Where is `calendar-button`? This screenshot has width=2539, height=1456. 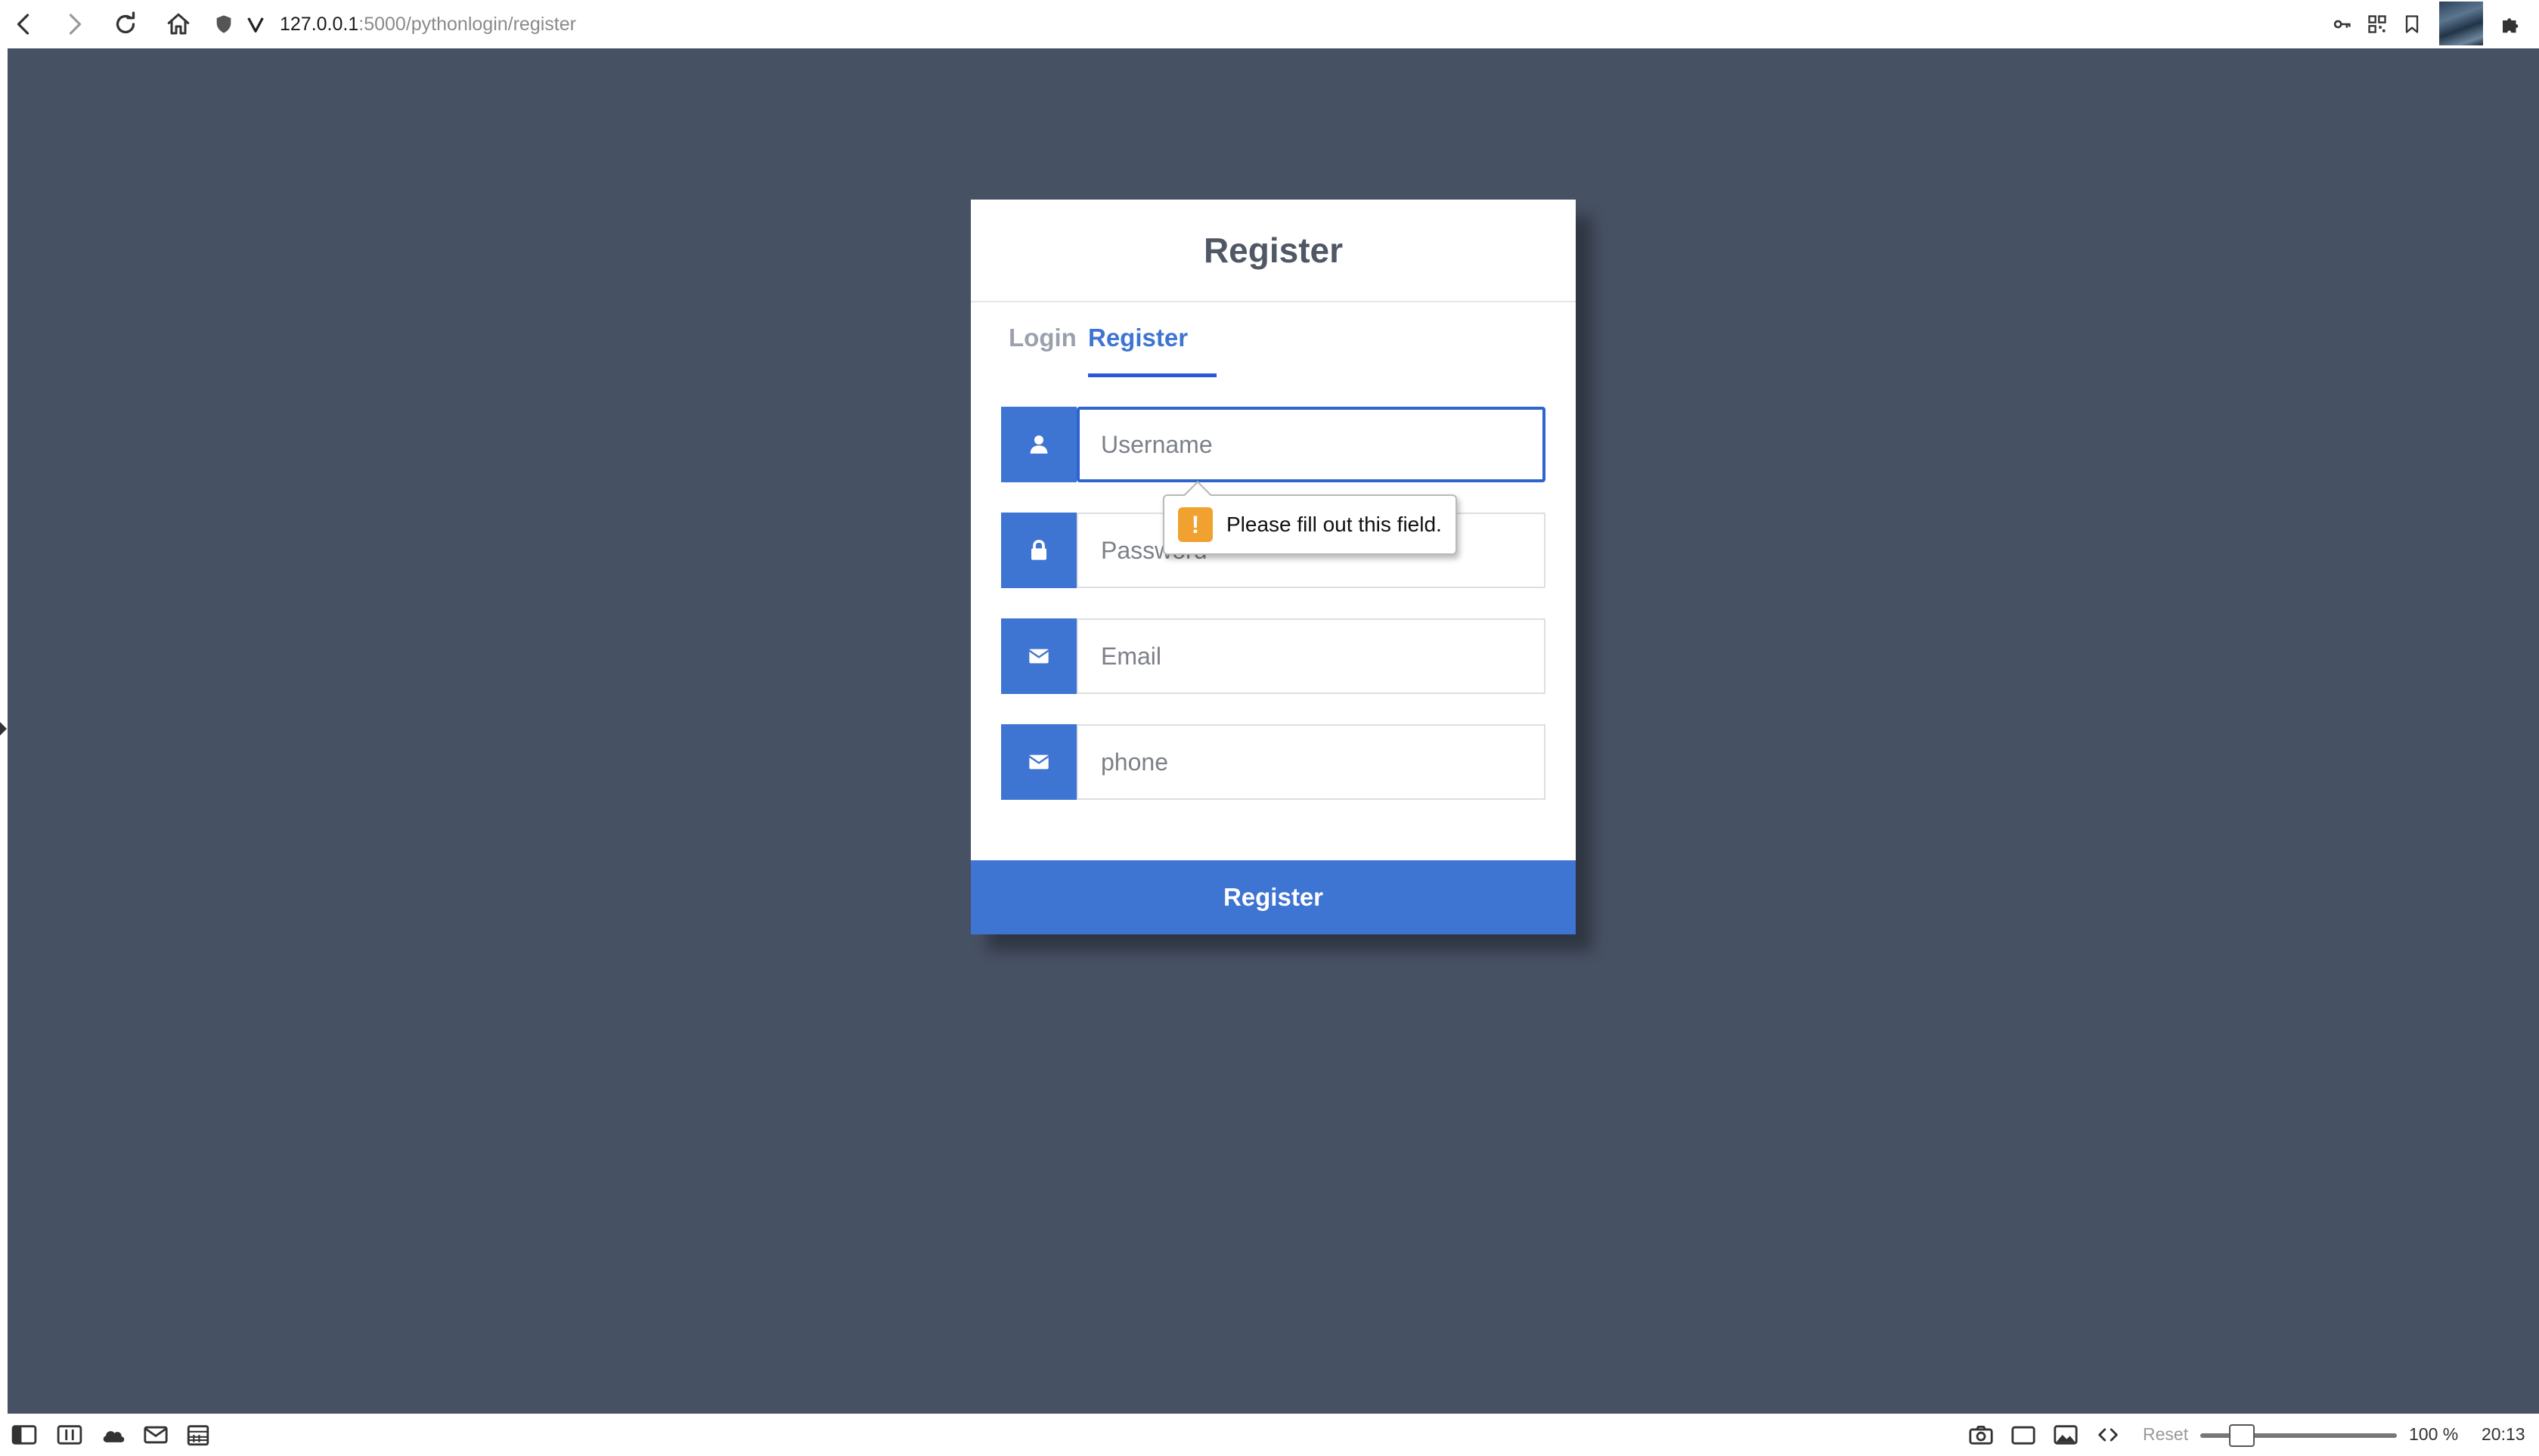
calendar-button is located at coordinates (198, 1434).